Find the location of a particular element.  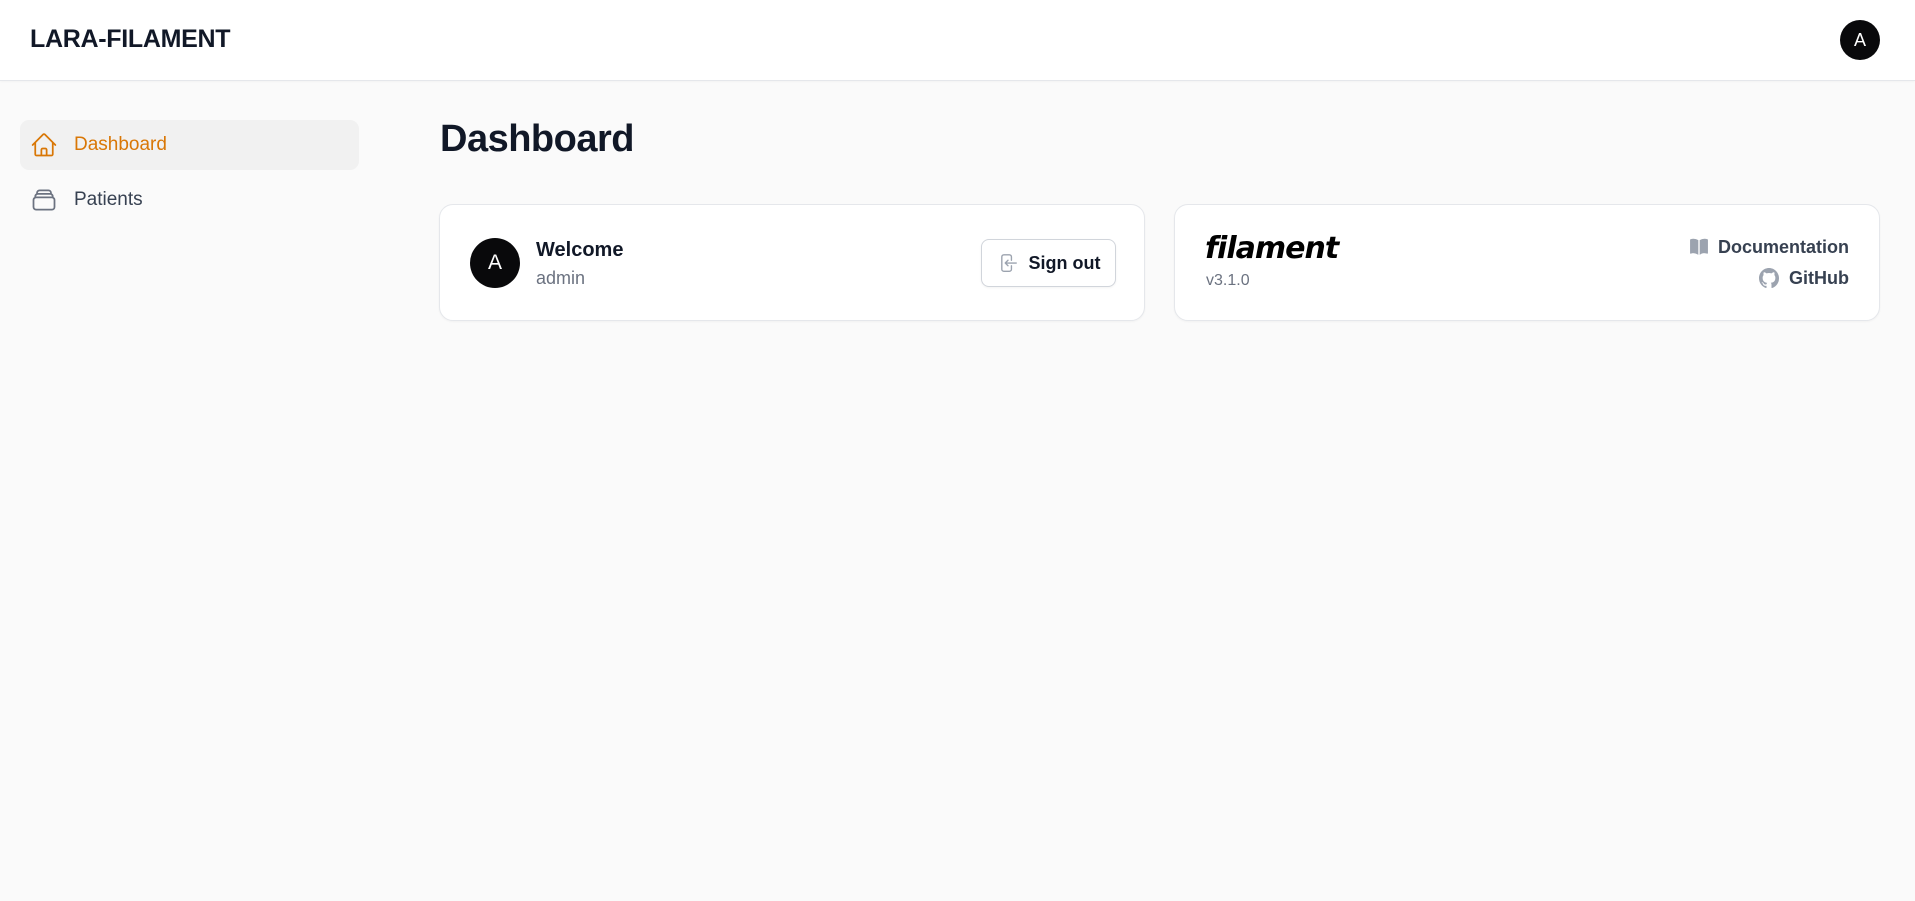

welcome-card: A Welcome admin Sign out is located at coordinates (792, 262).